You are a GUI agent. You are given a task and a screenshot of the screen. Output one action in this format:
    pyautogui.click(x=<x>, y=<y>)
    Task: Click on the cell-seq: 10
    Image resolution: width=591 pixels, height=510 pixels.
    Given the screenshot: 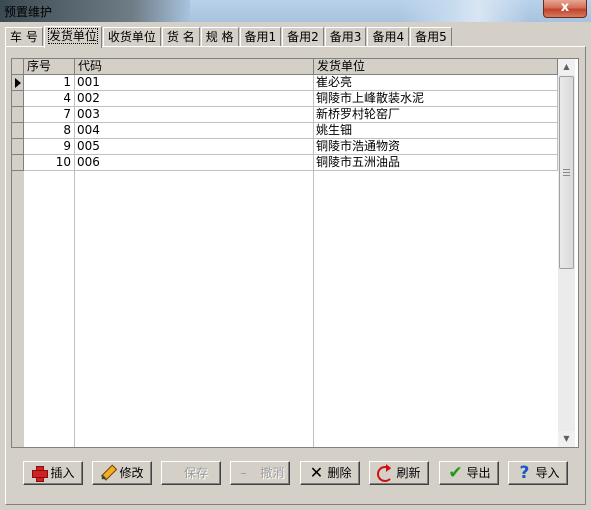 What is the action you would take?
    pyautogui.click(x=49, y=163)
    